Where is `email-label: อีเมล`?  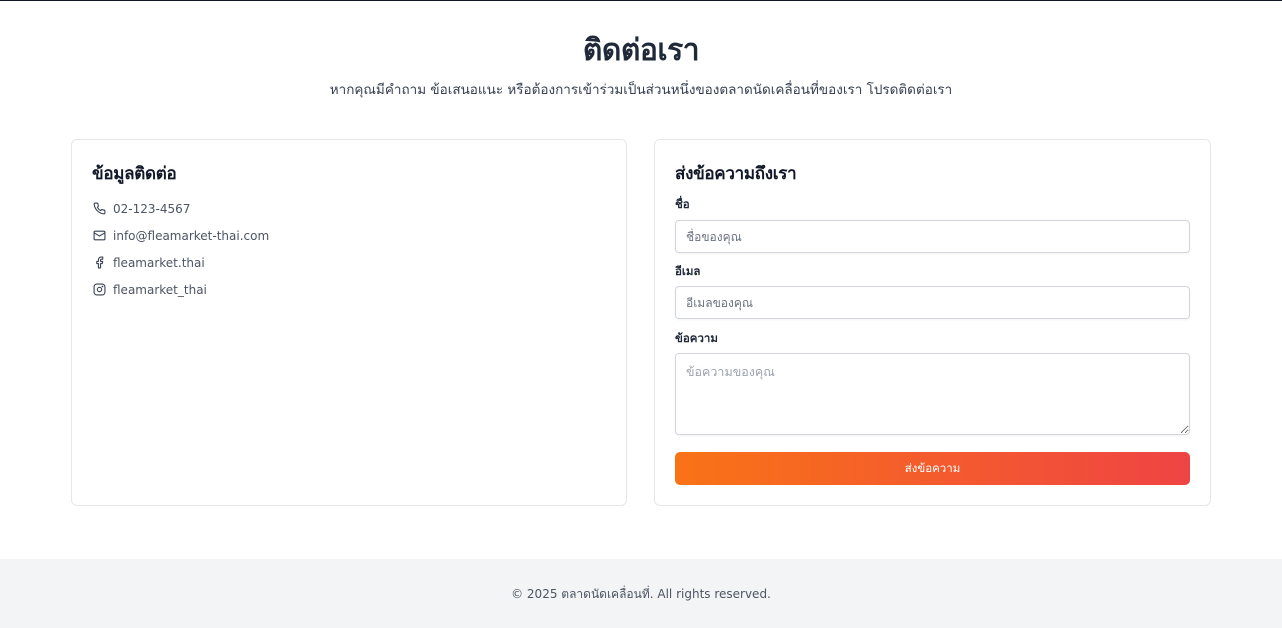 email-label: อีเมล is located at coordinates (688, 271).